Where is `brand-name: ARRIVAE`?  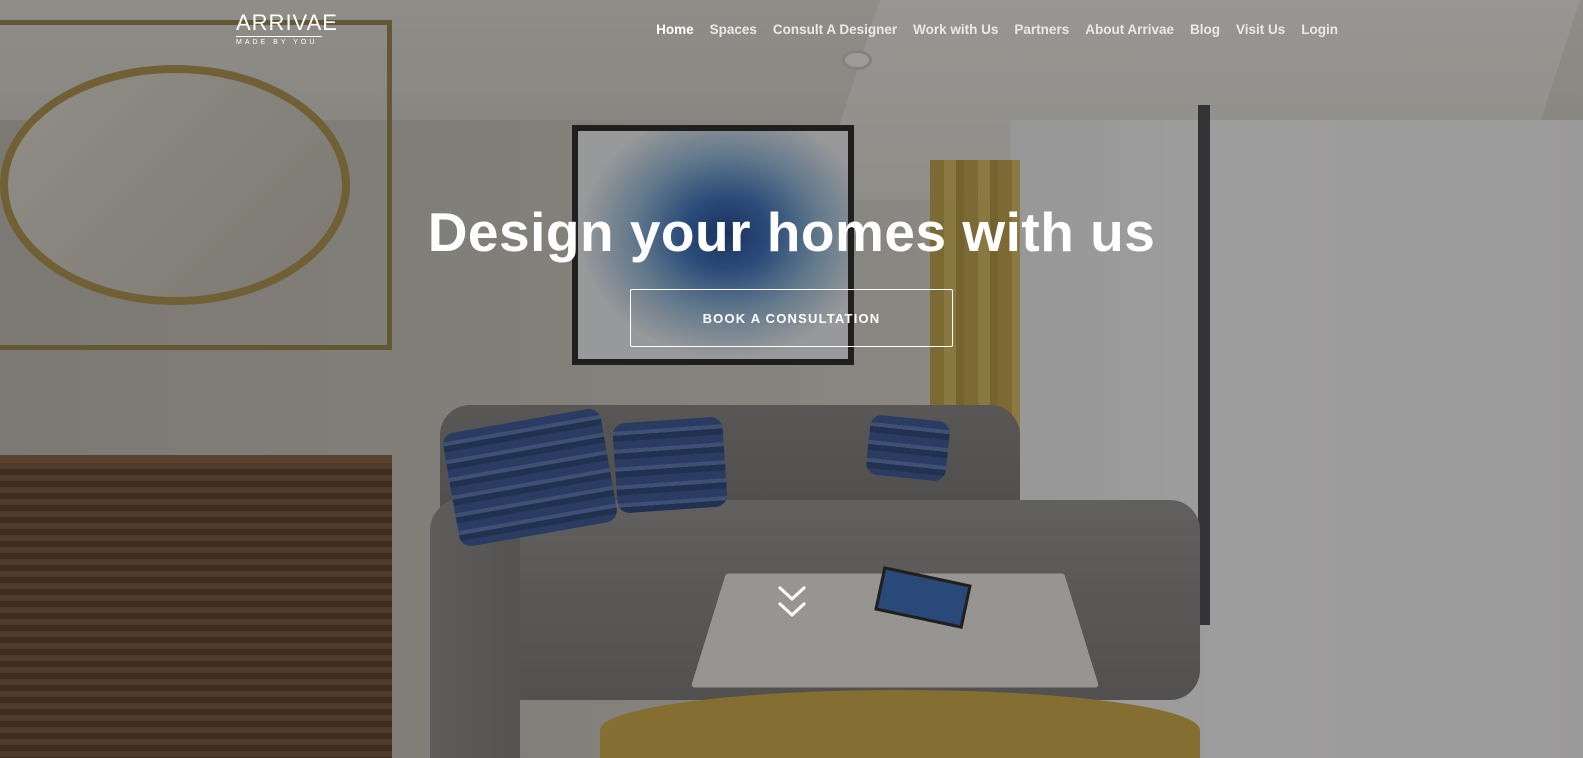 brand-name: ARRIVAE is located at coordinates (287, 22).